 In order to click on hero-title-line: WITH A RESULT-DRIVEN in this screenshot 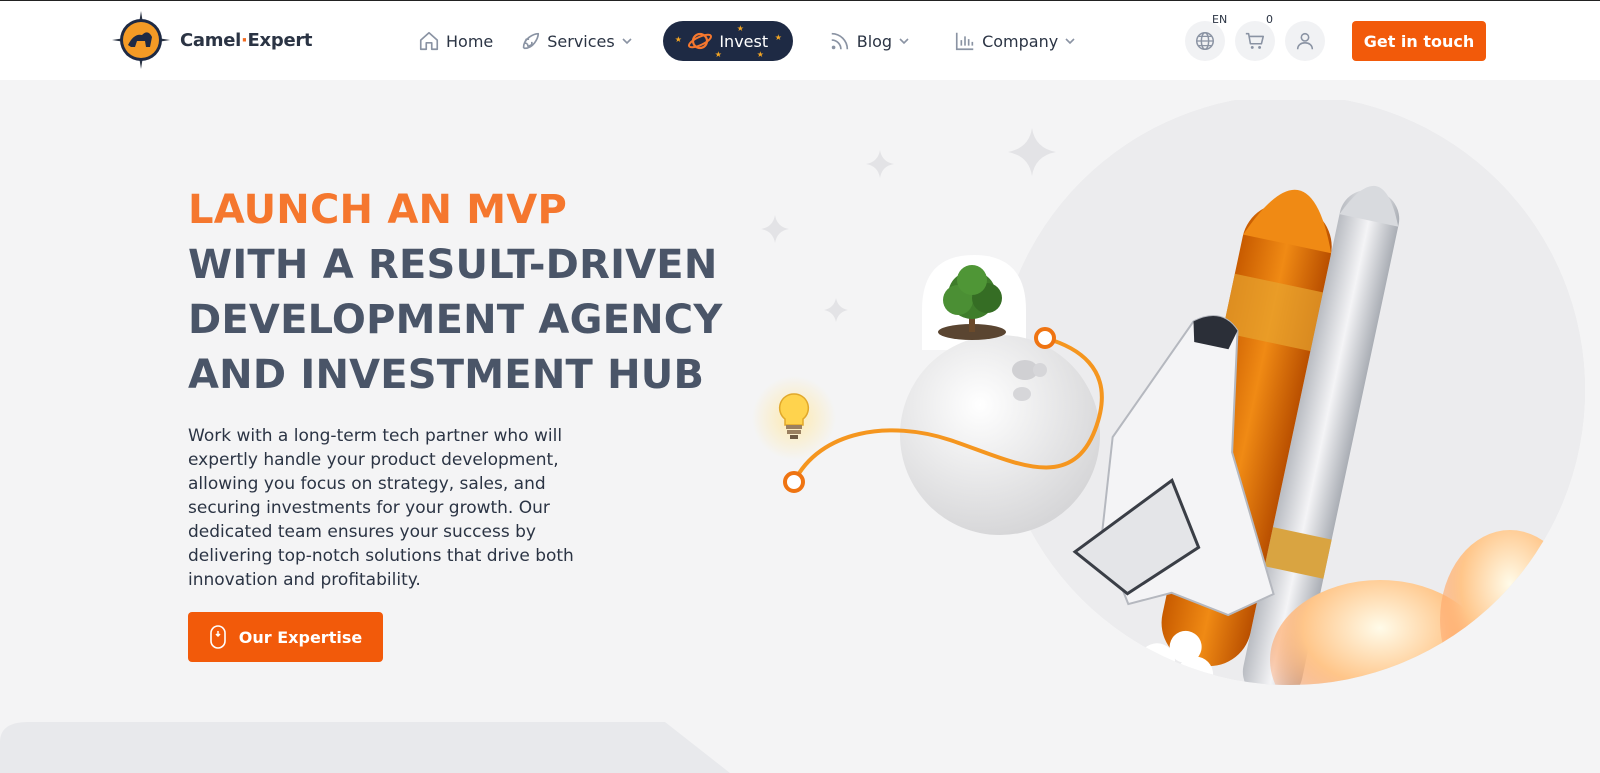, I will do `click(453, 265)`.